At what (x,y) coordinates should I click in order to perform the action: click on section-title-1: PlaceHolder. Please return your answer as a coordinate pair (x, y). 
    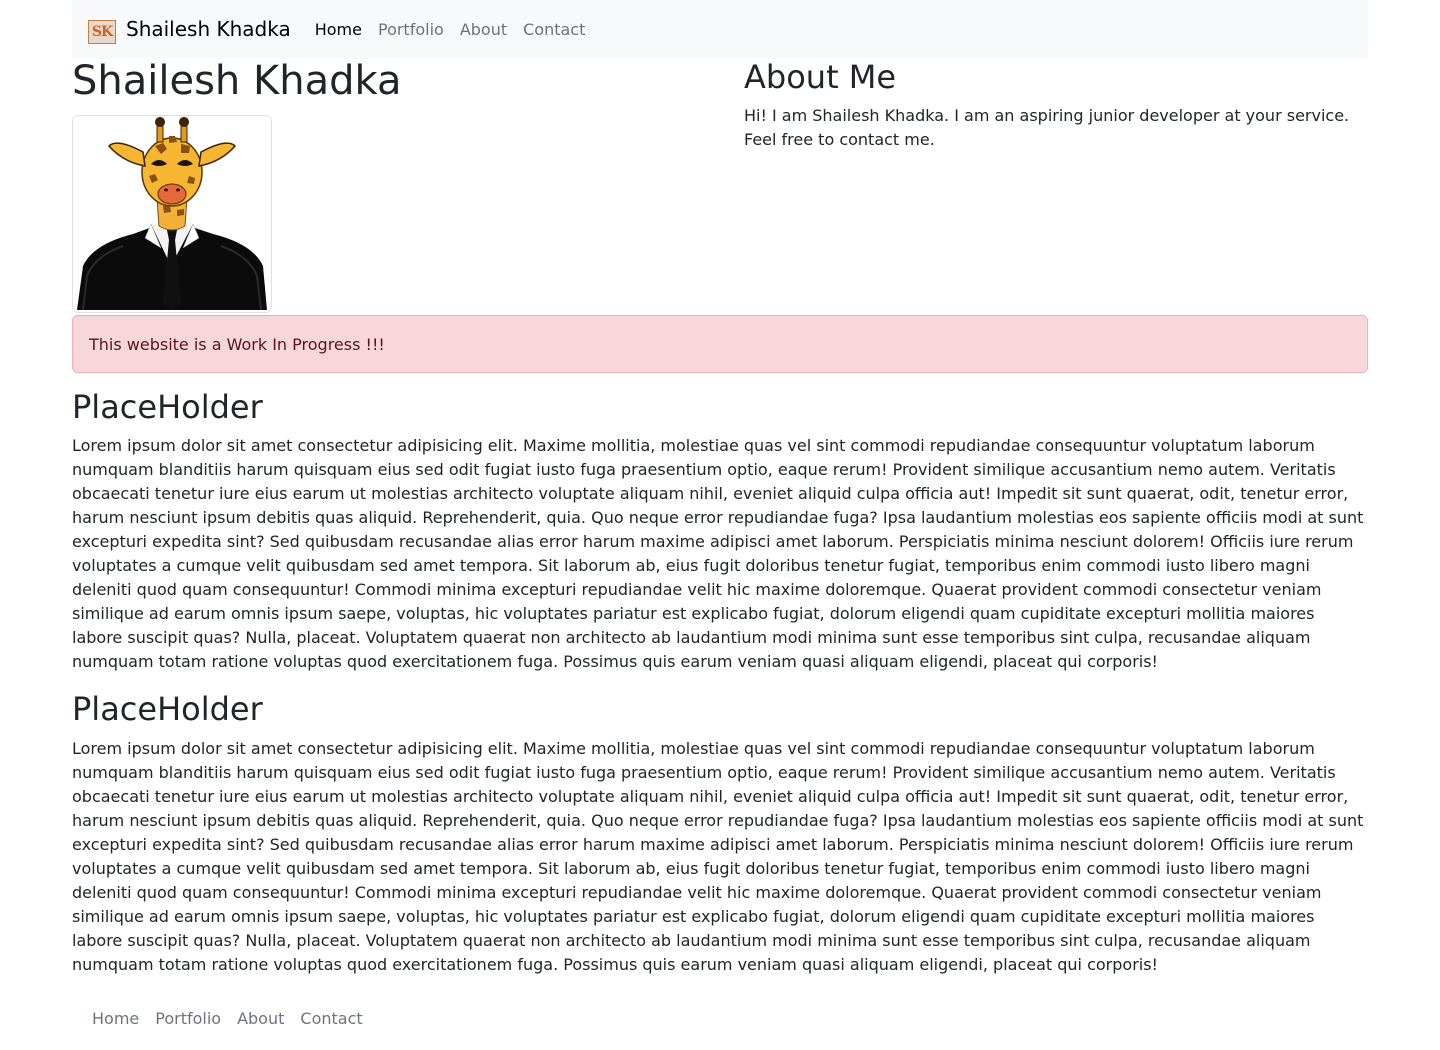
    Looking at the image, I should click on (167, 407).